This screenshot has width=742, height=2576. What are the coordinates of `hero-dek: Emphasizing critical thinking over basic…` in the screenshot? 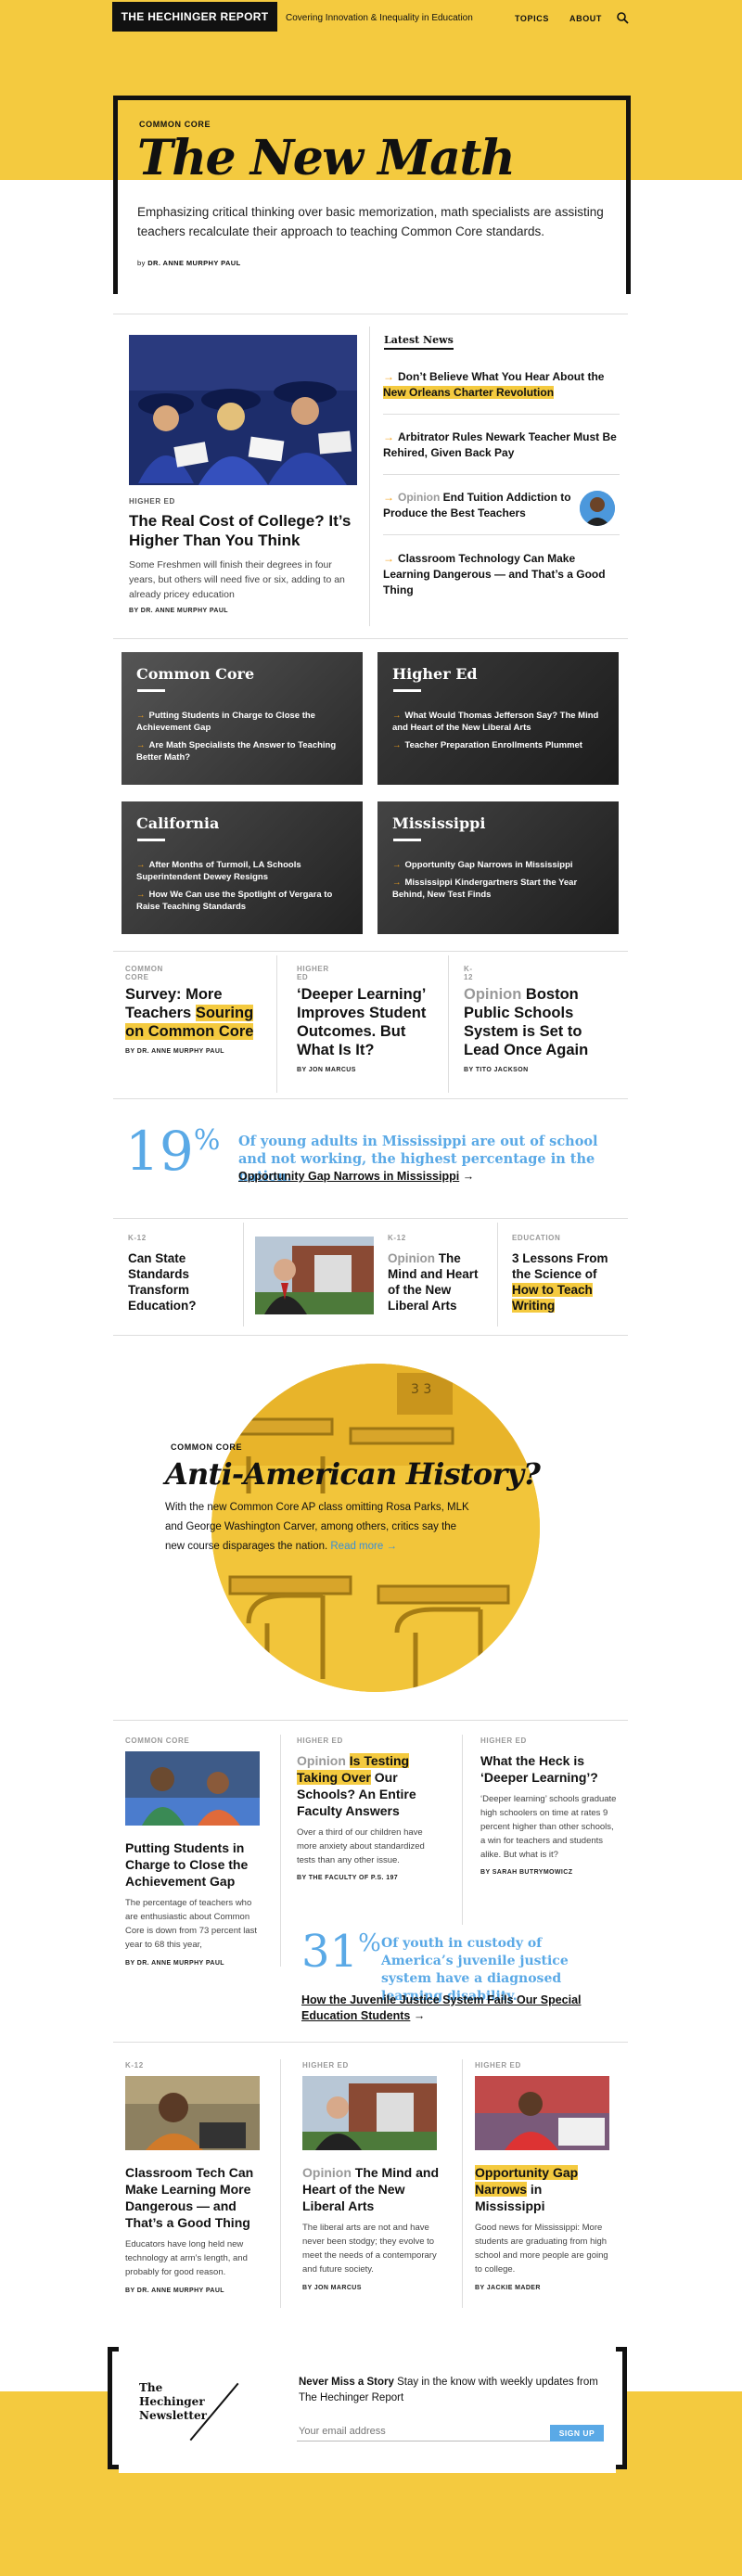 It's located at (370, 221).